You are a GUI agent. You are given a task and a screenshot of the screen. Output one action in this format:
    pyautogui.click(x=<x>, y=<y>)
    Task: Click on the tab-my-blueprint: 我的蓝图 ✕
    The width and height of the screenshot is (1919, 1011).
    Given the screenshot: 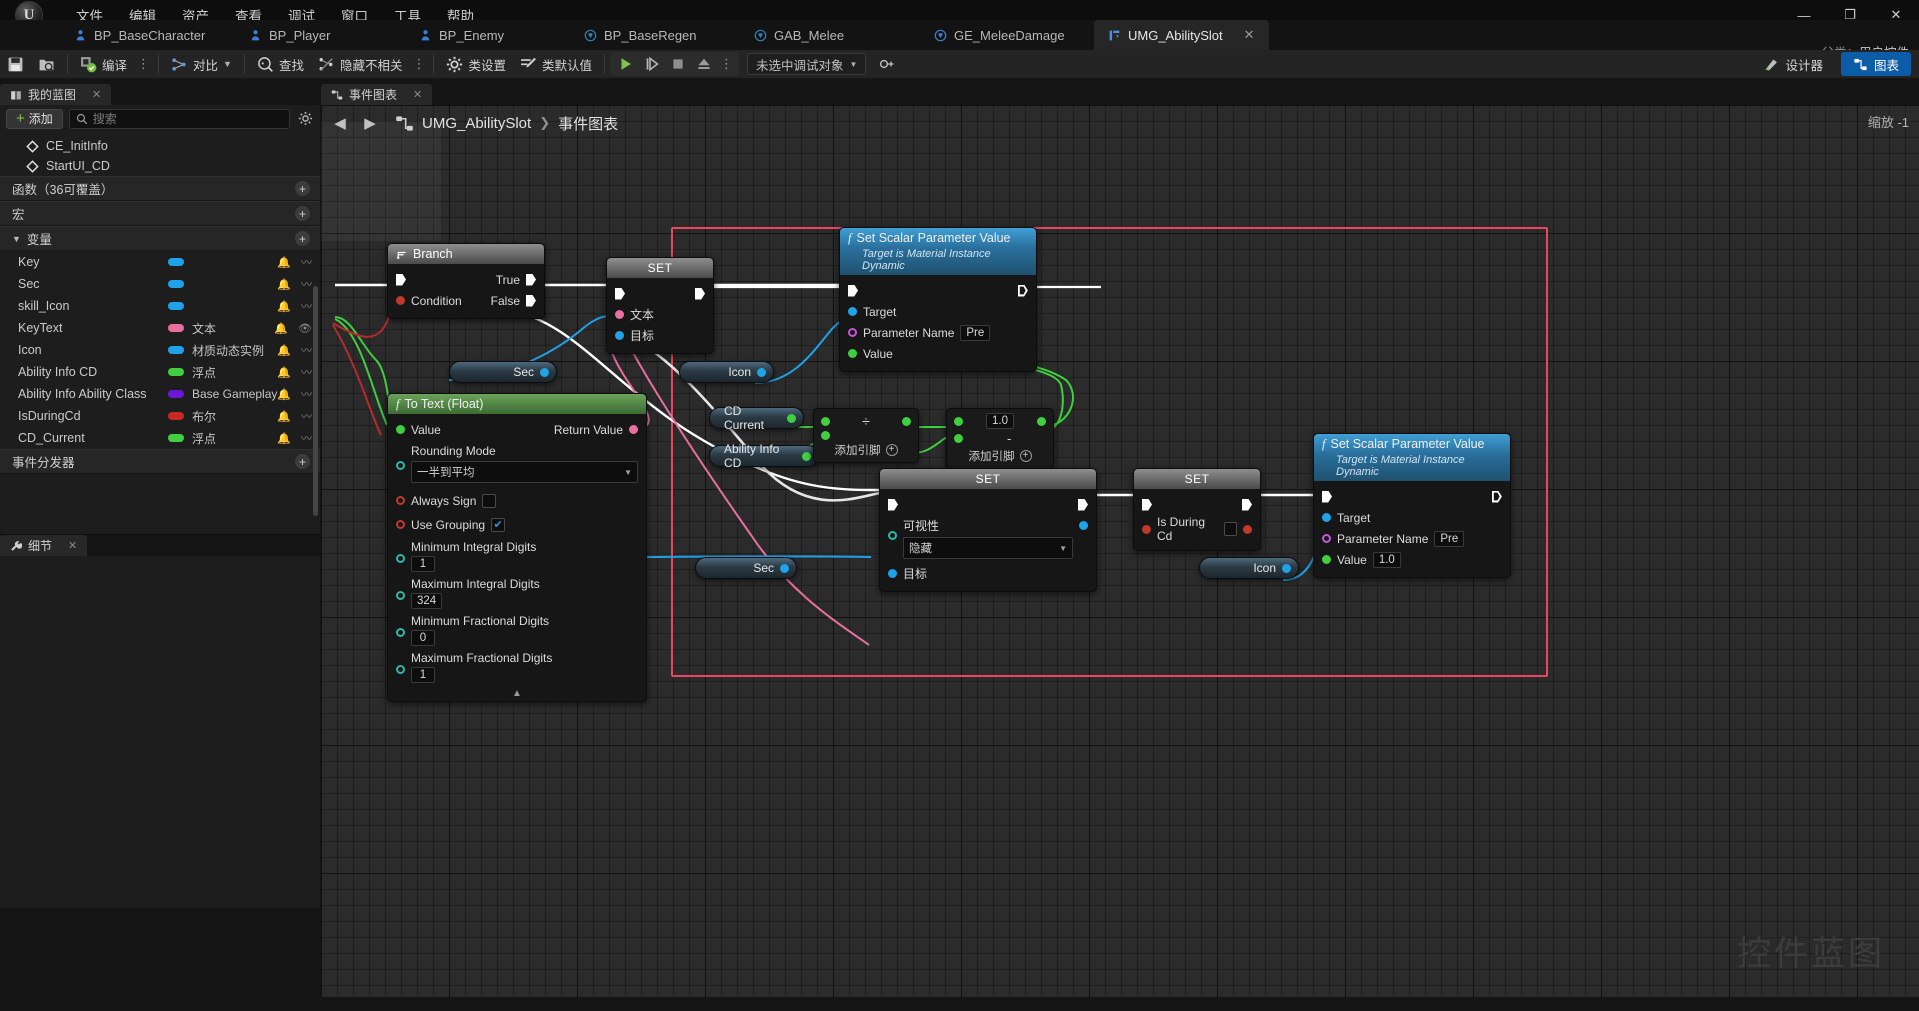 What is the action you would take?
    pyautogui.click(x=56, y=94)
    